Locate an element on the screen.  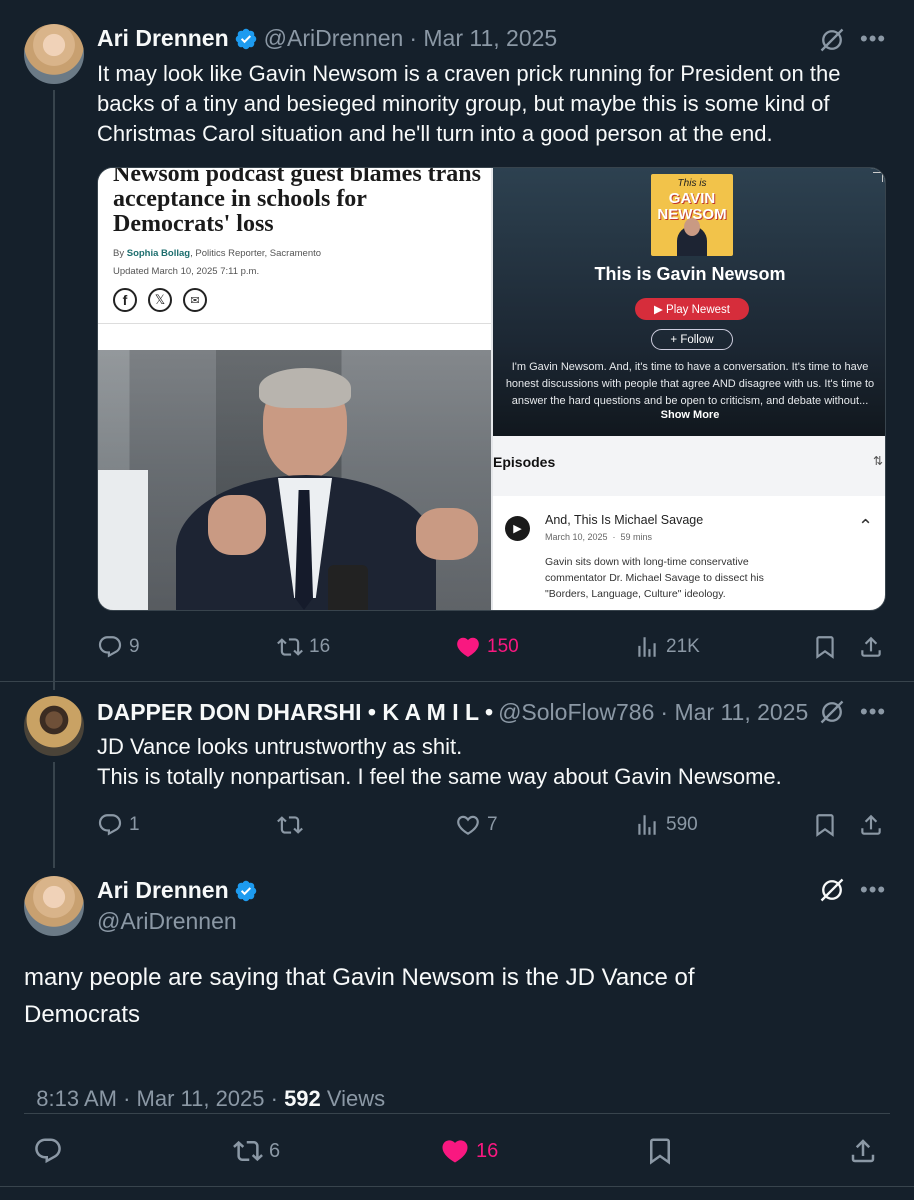
expand-icon is located at coordinates (878, 177).